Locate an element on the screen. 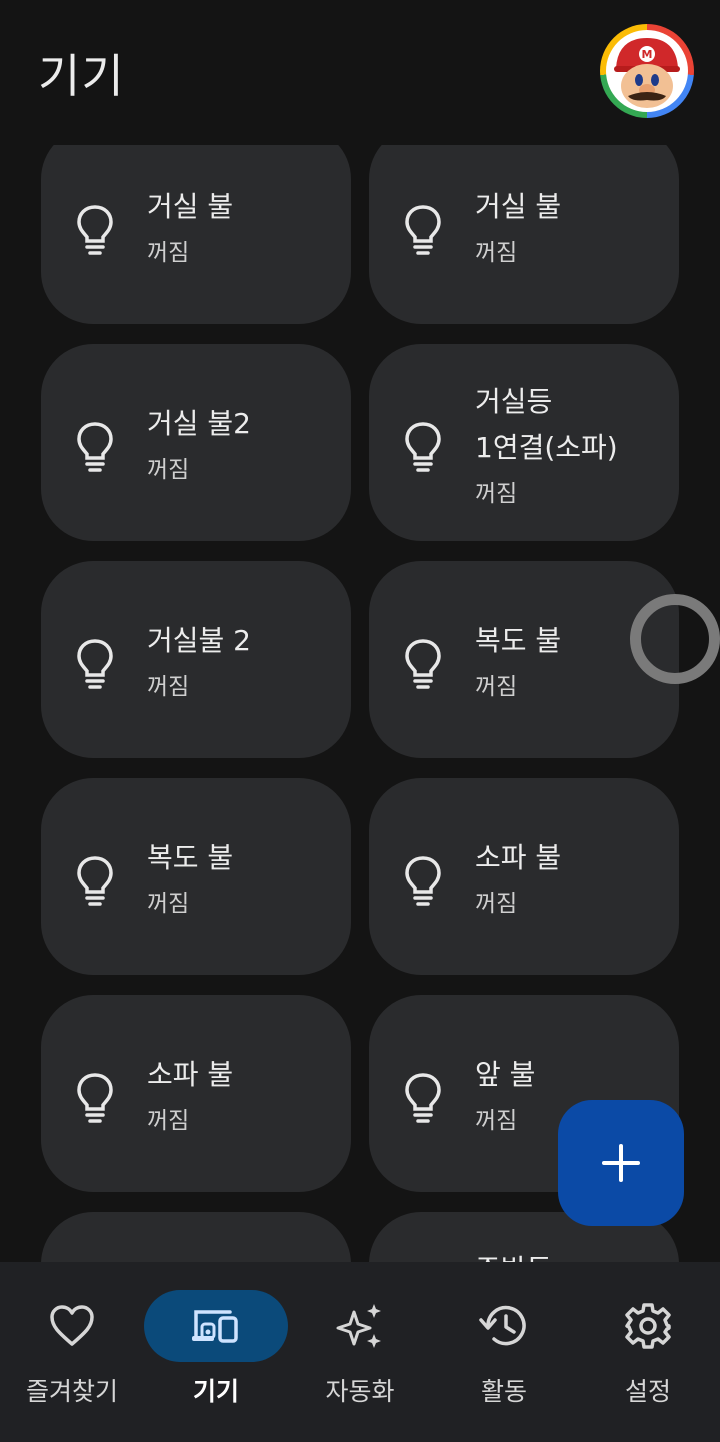 The image size is (720, 1442). nav-devices: 기기 is located at coordinates (216, 1352).